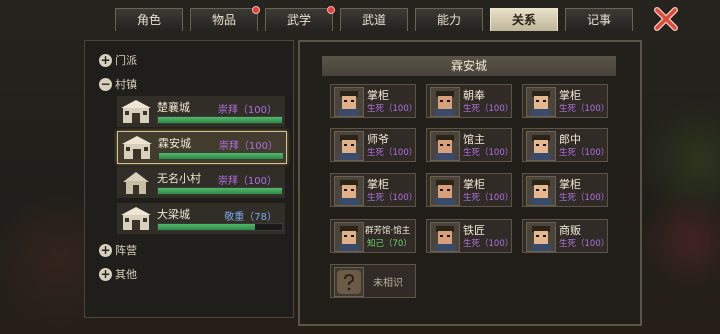 This screenshot has height=334, width=720. What do you see at coordinates (202, 147) in the screenshot?
I see `town-item-linan: 霖安城 崇拜（100）` at bounding box center [202, 147].